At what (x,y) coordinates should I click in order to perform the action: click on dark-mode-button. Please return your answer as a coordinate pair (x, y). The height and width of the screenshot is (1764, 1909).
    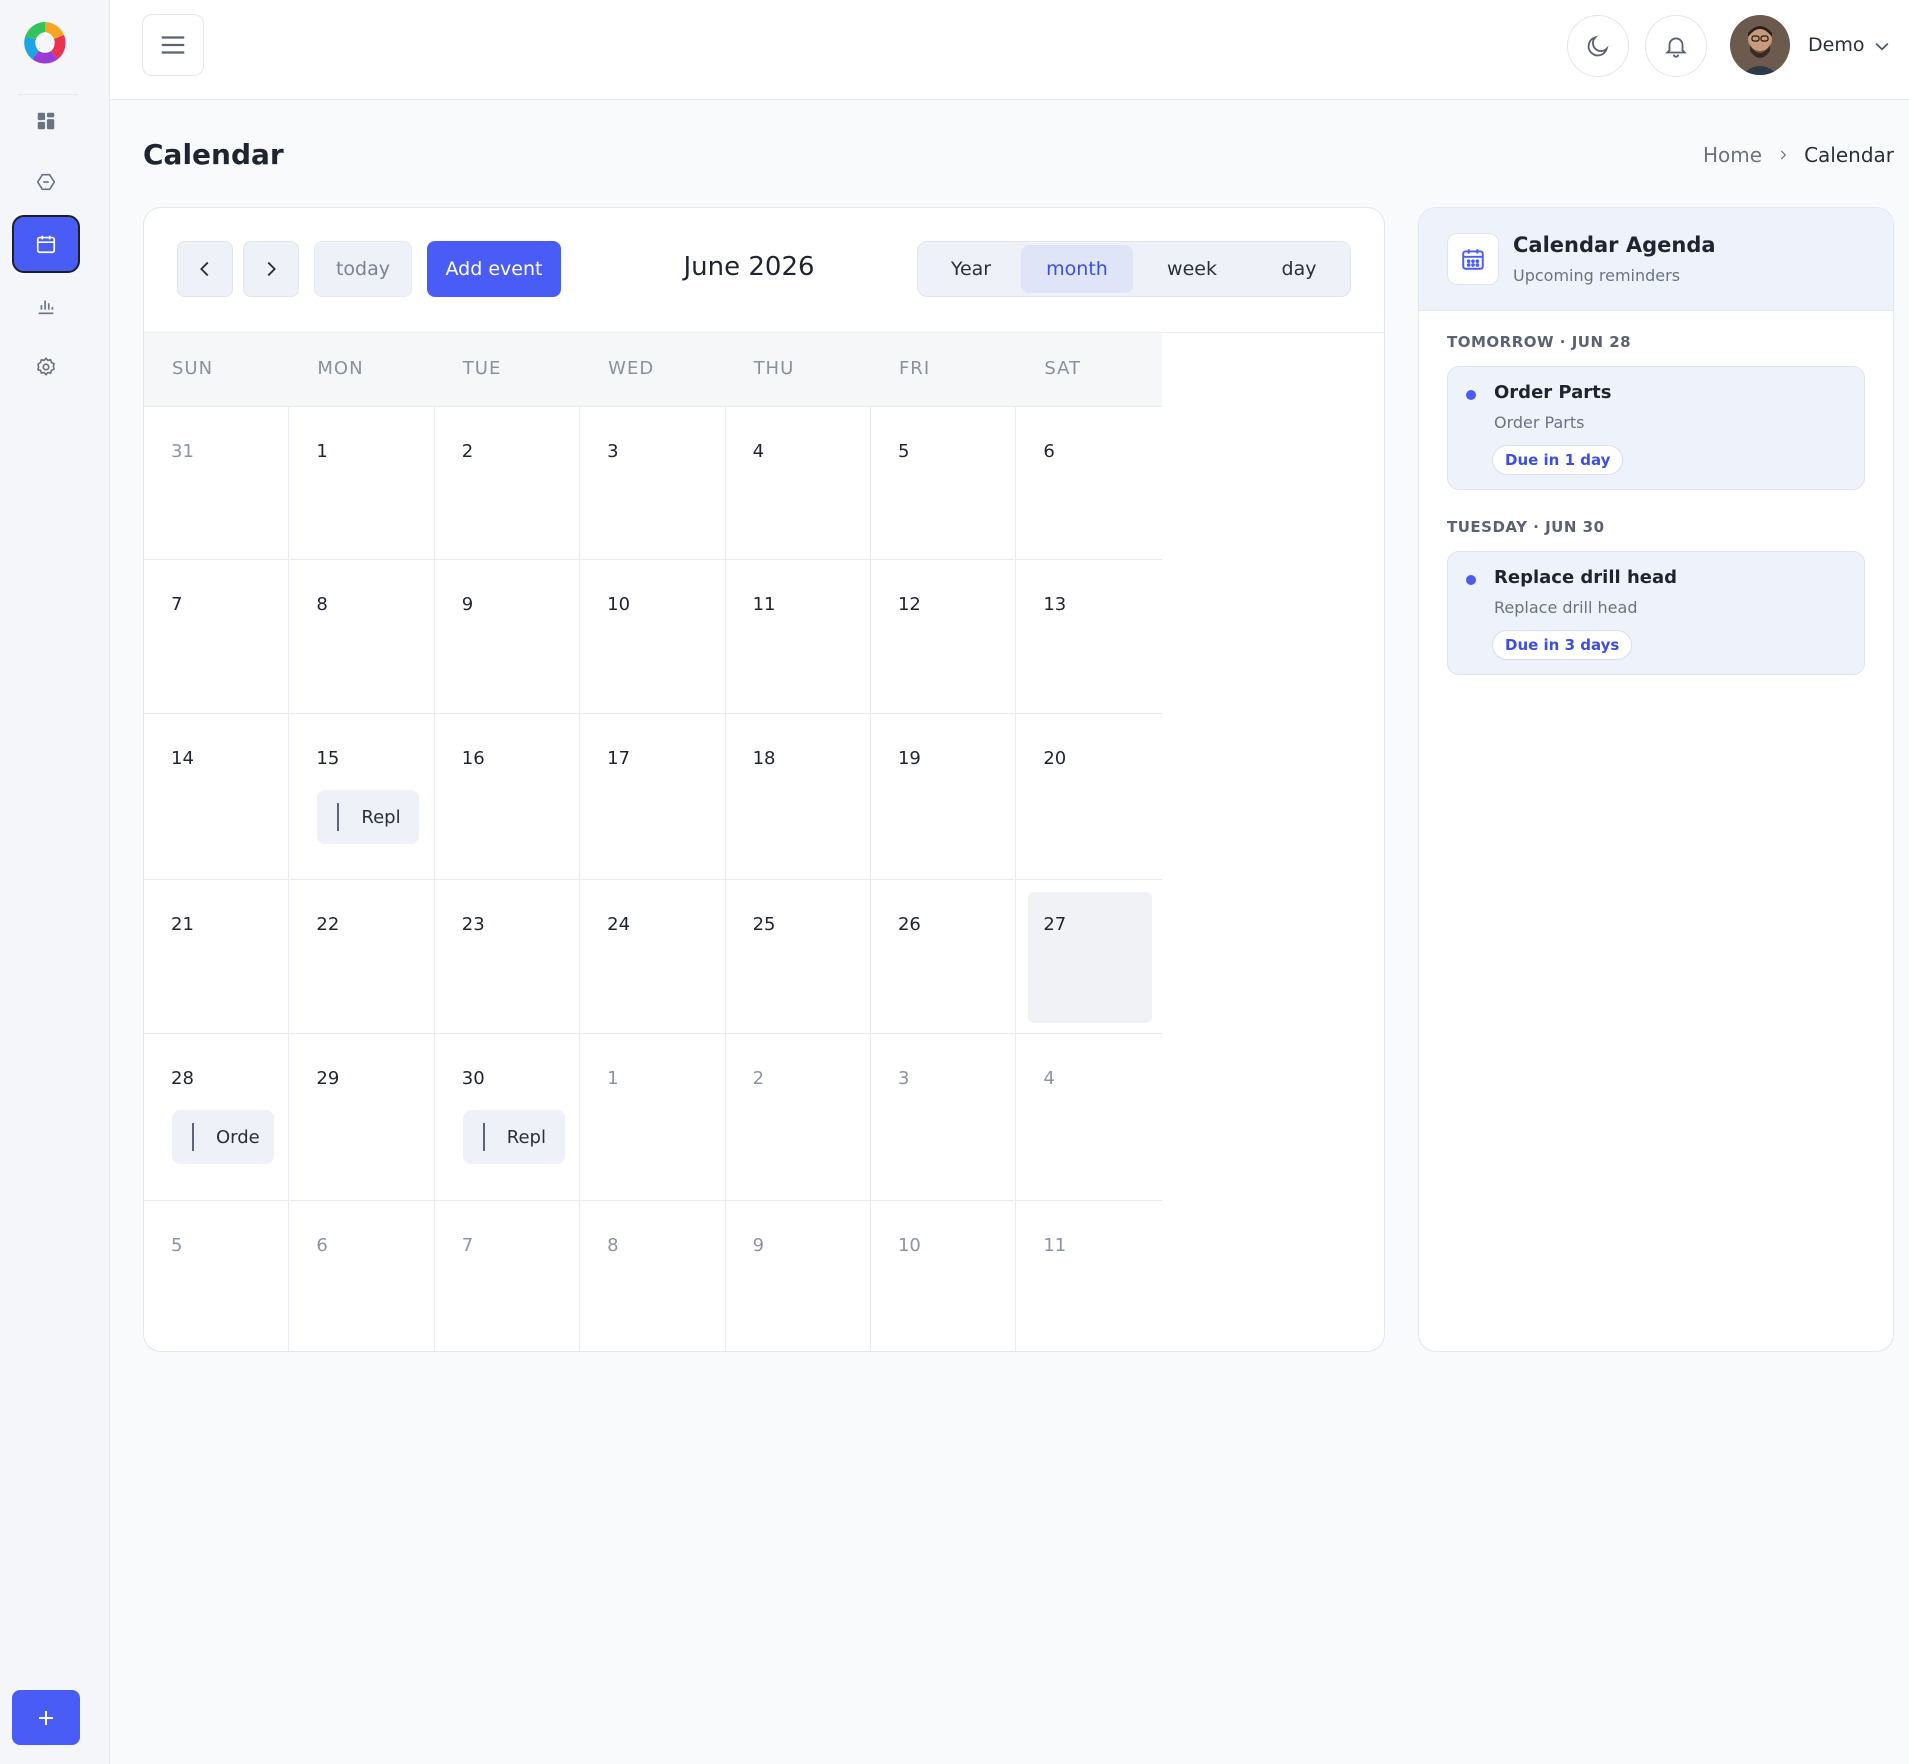
    Looking at the image, I should click on (1598, 46).